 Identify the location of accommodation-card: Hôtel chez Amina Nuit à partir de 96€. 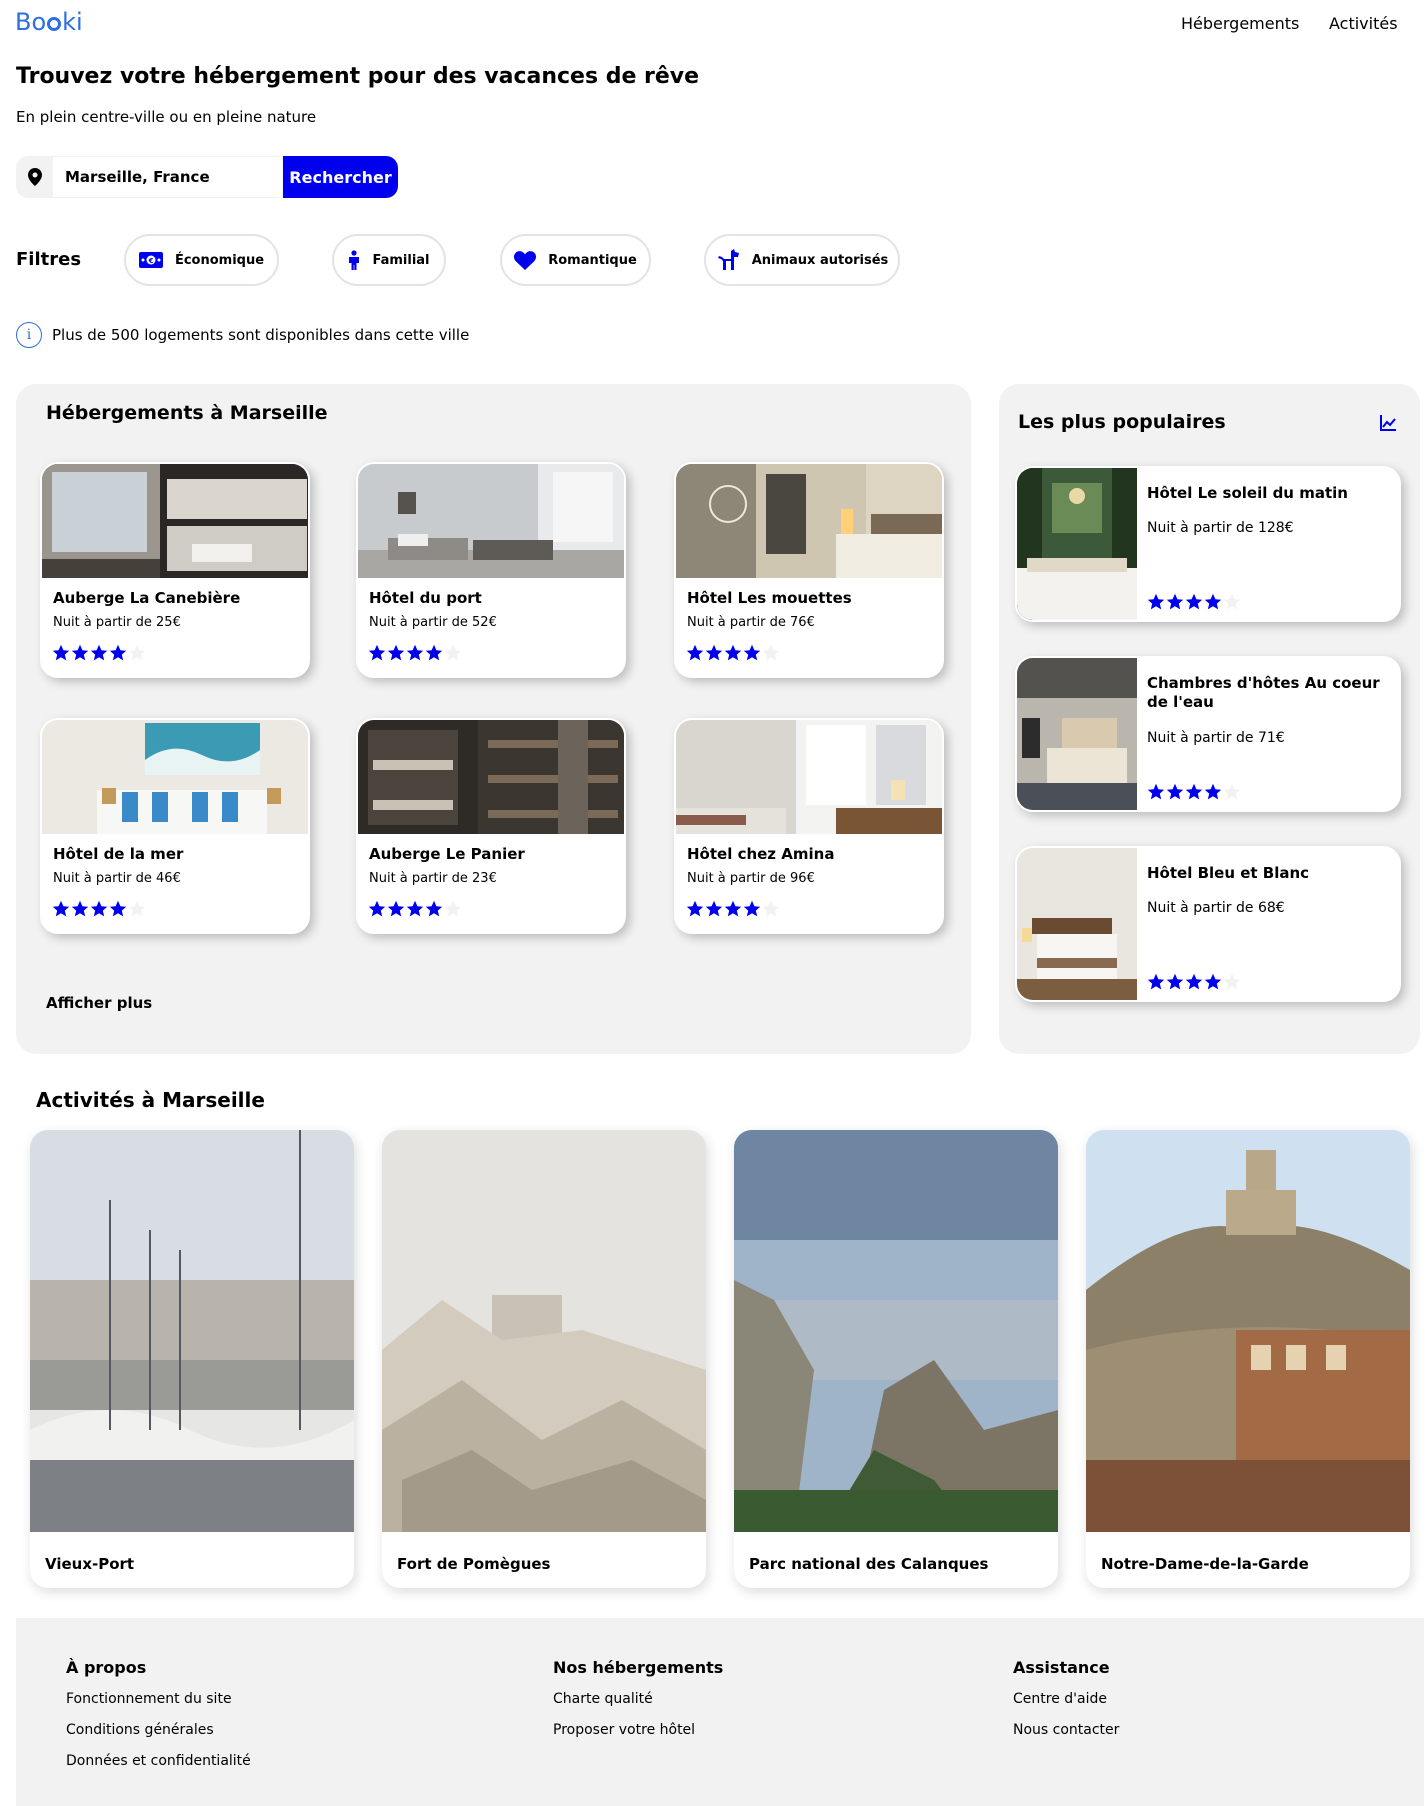
(809, 826).